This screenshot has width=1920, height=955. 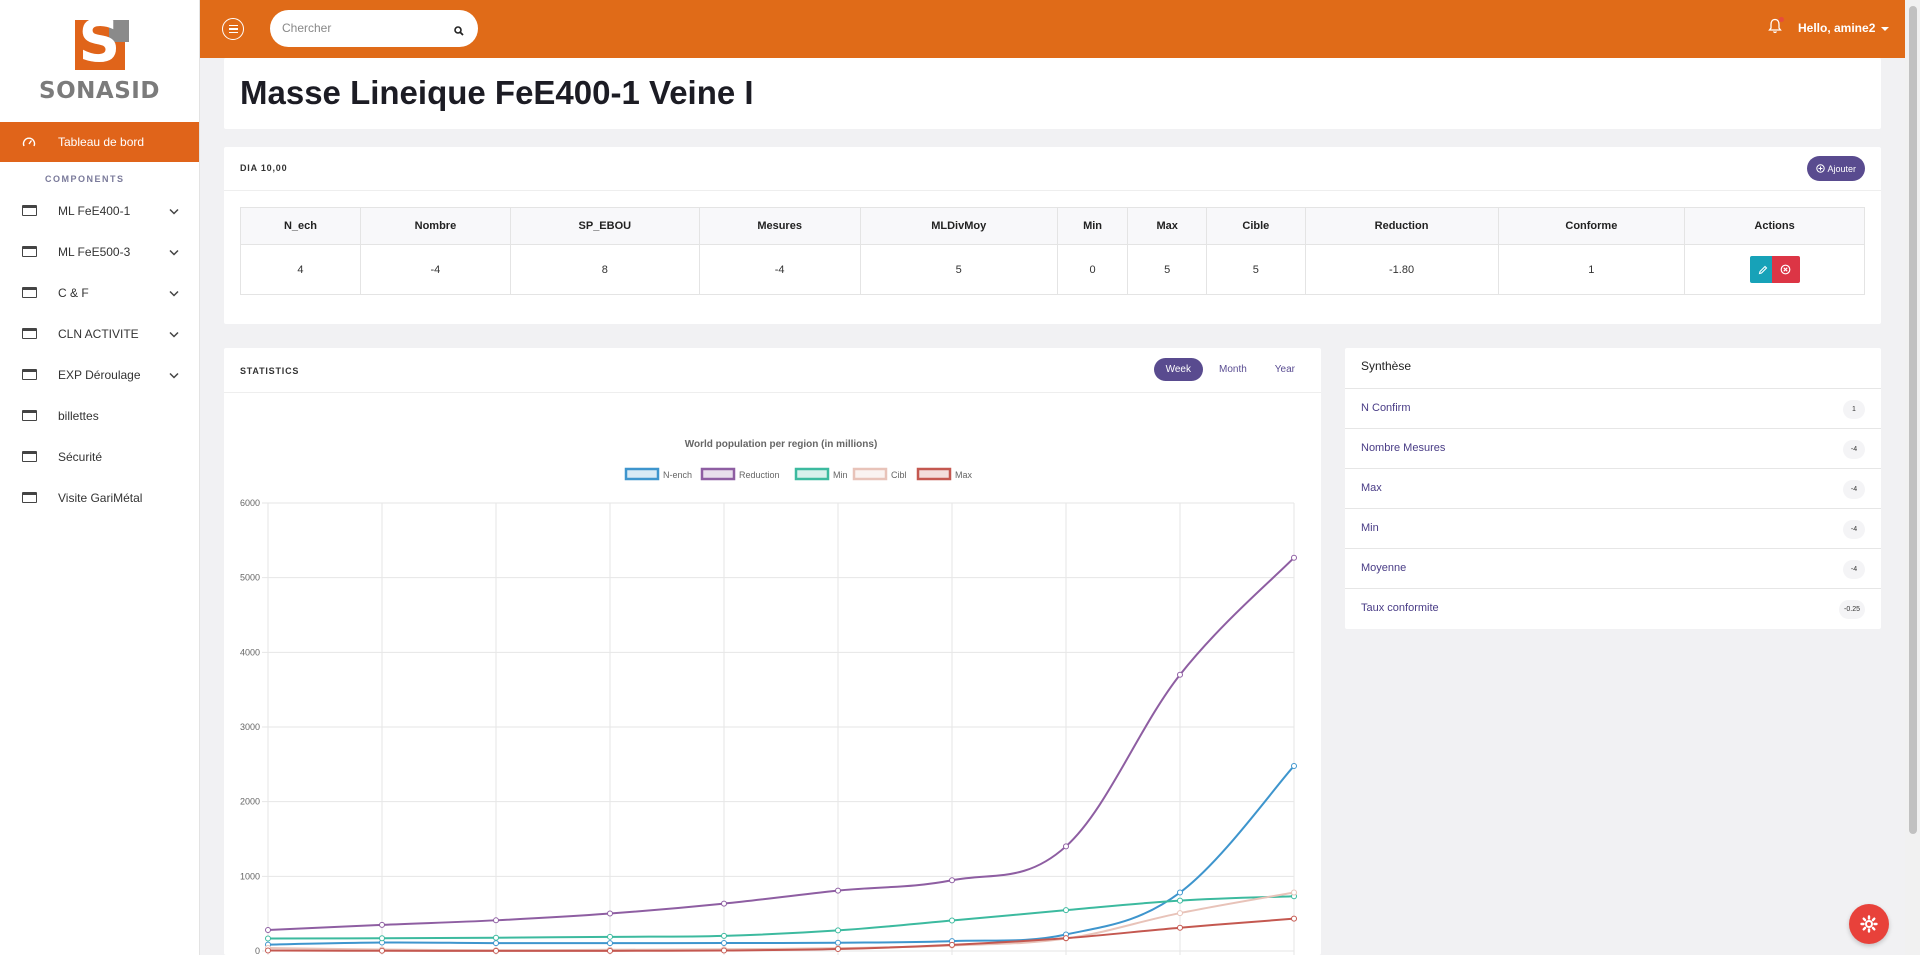 I want to click on page-title: Masse Lineique FeE400-1 Veine I, so click(x=497, y=92).